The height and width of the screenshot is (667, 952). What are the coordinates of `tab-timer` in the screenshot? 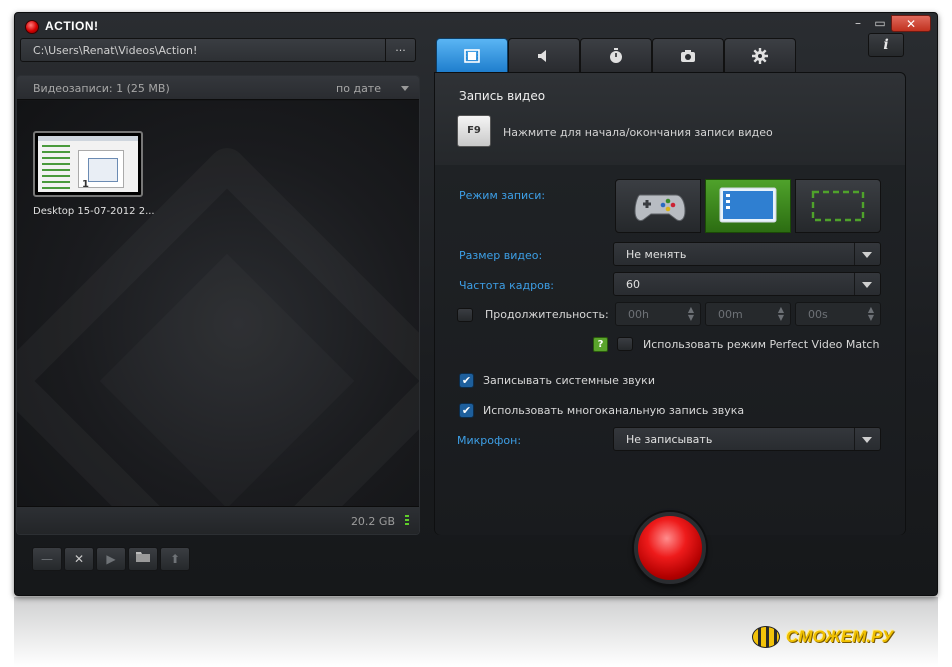 It's located at (616, 55).